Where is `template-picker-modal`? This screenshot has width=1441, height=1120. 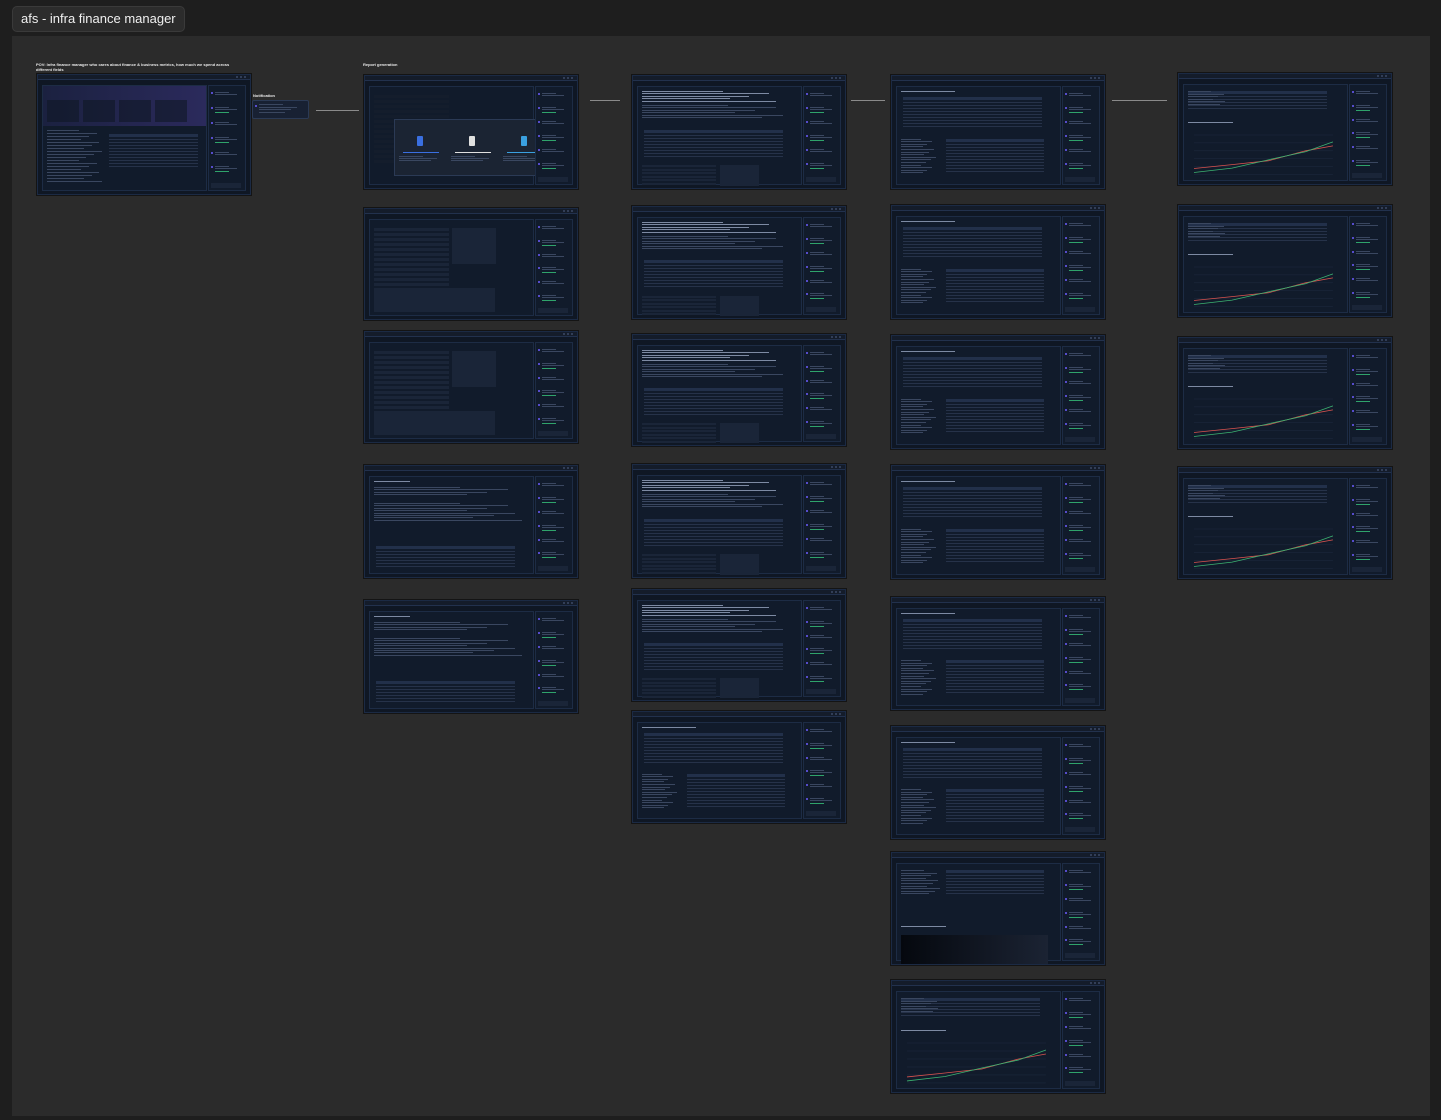 template-picker-modal is located at coordinates (475, 147).